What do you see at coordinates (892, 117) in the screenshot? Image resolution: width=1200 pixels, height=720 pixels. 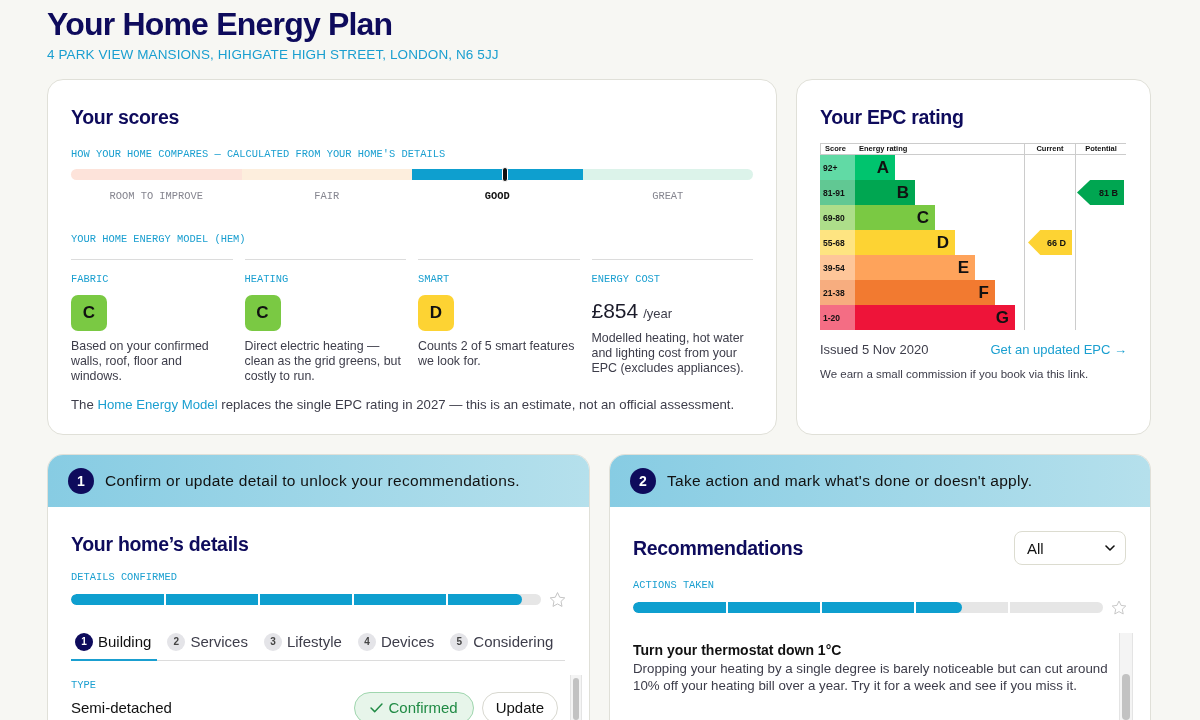 I see `card-title: Your EPC rating` at bounding box center [892, 117].